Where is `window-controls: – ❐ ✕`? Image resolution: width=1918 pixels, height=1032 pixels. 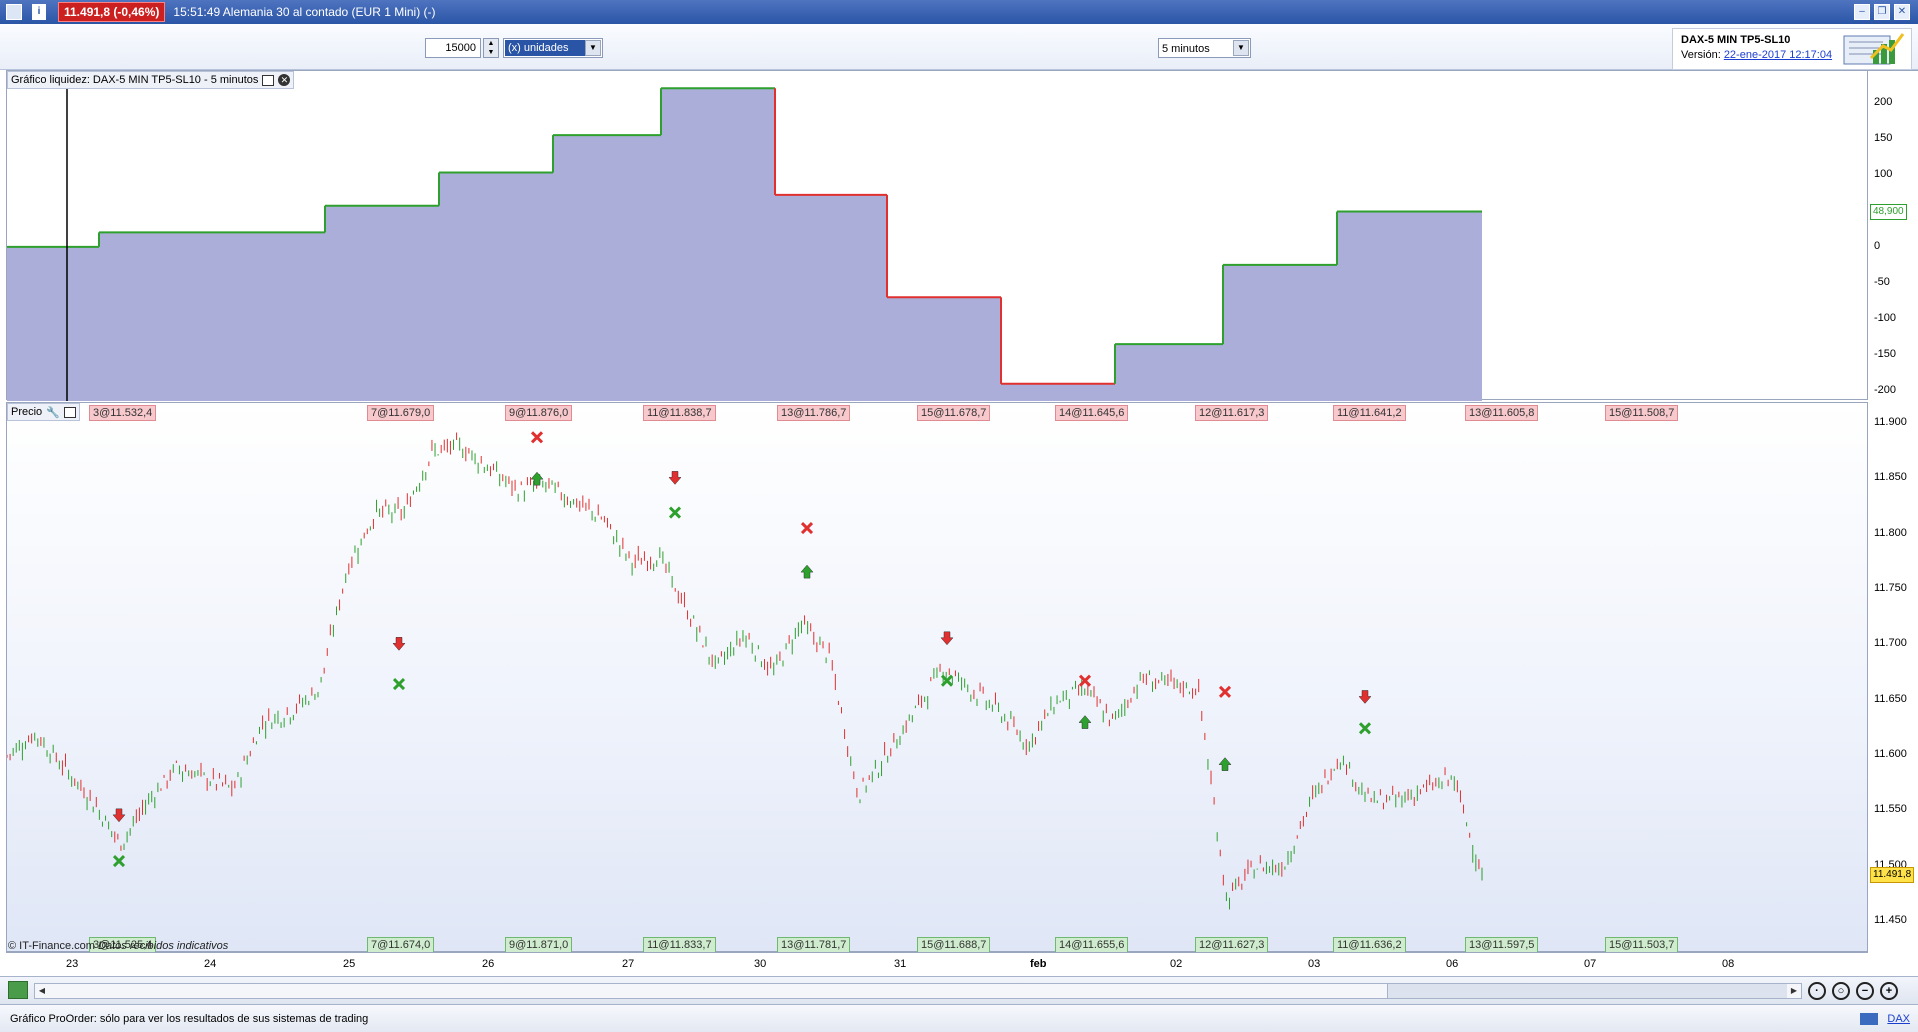
window-controls: – ❐ ✕ is located at coordinates (1882, 12).